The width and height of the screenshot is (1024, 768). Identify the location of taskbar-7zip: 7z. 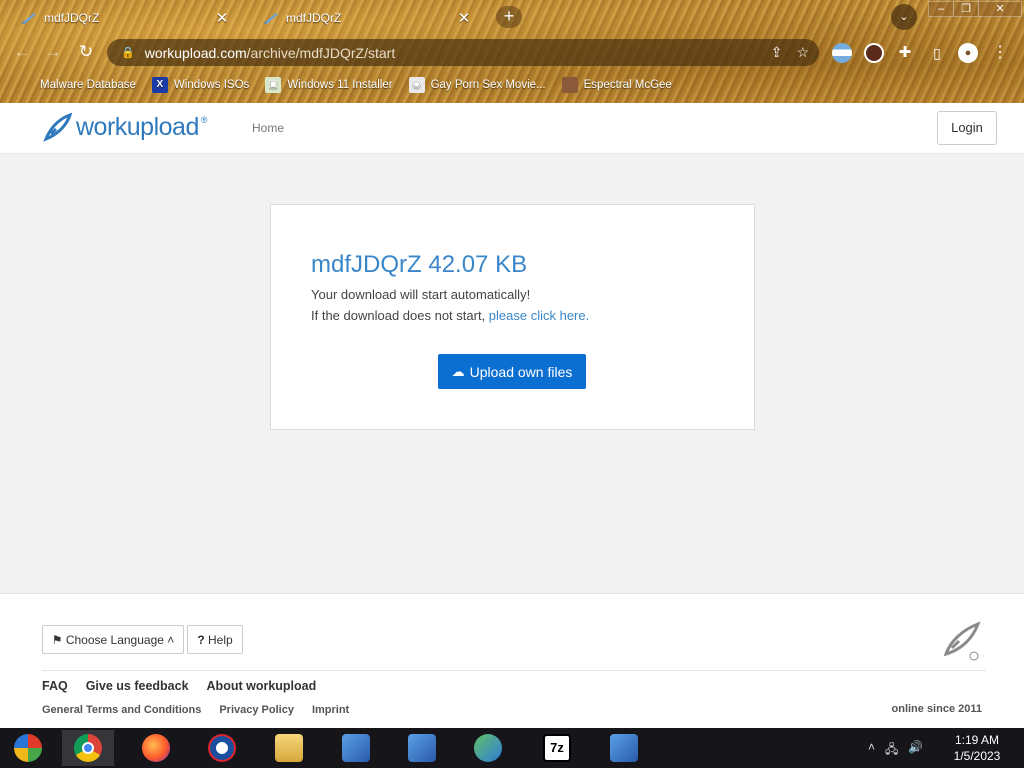
(557, 748).